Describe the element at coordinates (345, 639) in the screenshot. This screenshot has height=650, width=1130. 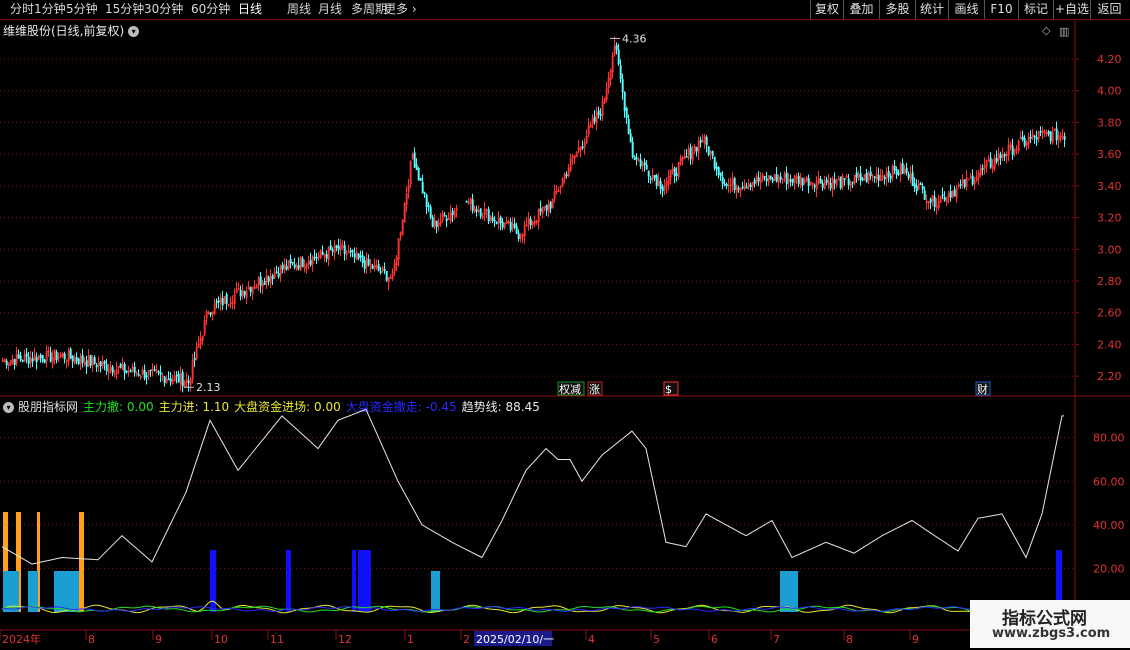
I see `date-label: 12` at that location.